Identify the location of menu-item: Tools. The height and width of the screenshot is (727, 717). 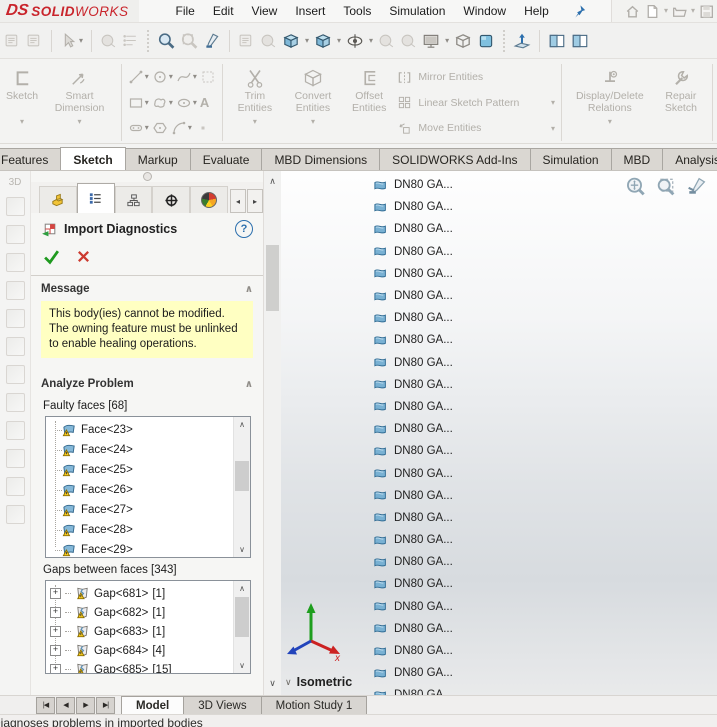
(357, 11).